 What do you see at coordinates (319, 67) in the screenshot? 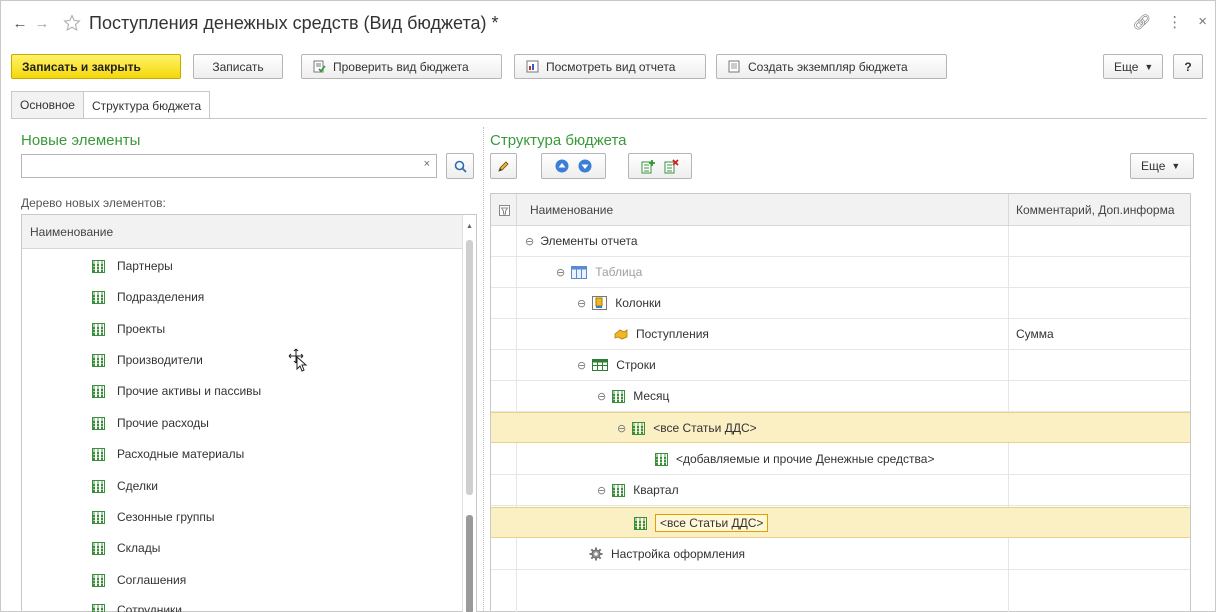
I see `check-document-icon` at bounding box center [319, 67].